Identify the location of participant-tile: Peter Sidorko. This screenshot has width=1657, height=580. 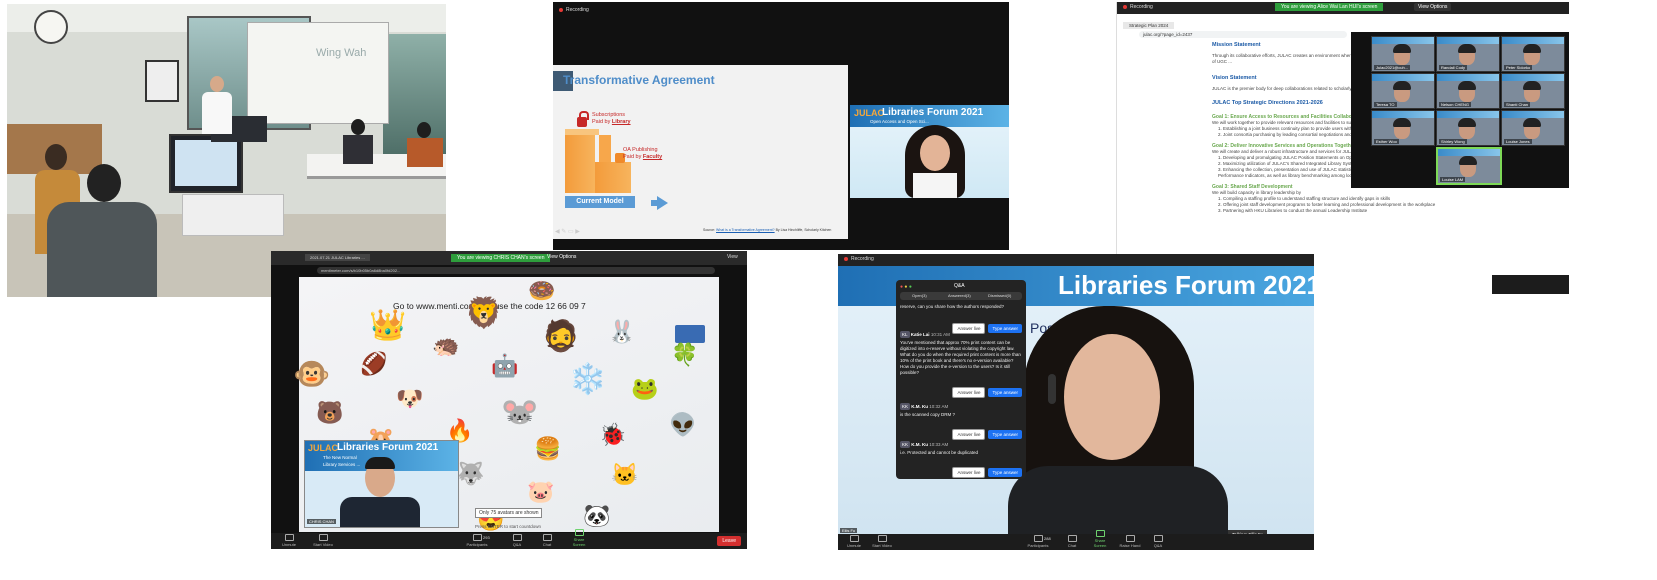
(1533, 54).